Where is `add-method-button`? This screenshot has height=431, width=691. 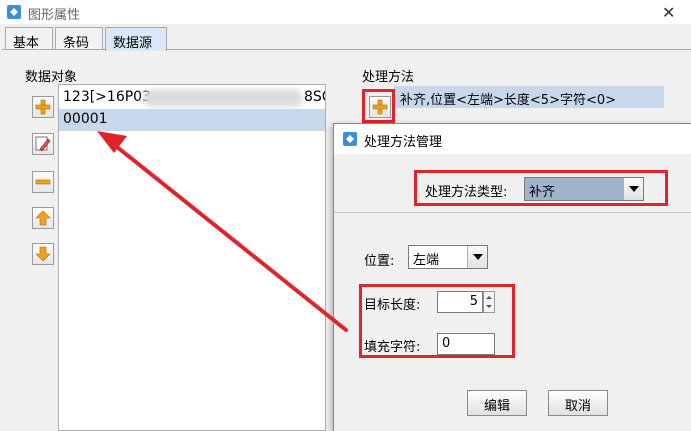
add-method-button is located at coordinates (380, 107).